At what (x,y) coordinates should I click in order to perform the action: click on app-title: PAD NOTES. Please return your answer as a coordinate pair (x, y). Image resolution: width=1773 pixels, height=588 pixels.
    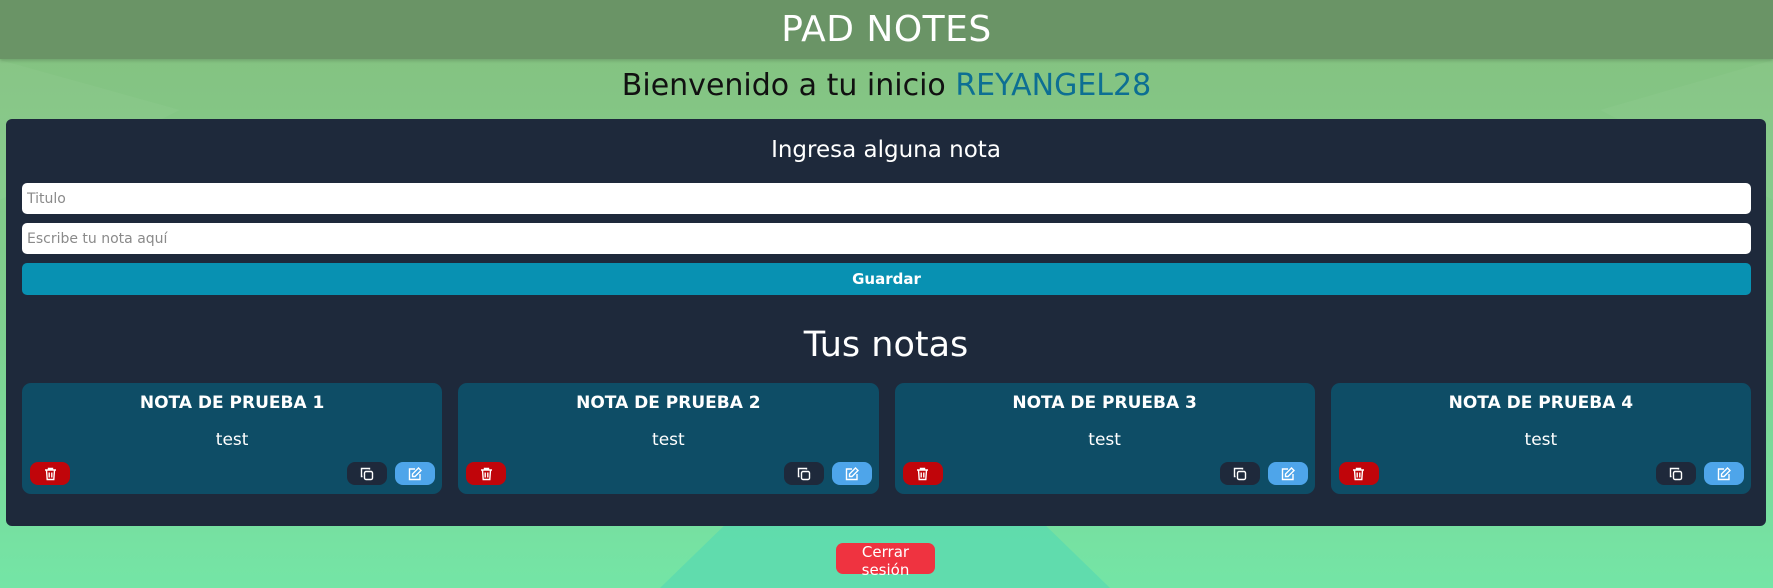
    Looking at the image, I should click on (886, 29).